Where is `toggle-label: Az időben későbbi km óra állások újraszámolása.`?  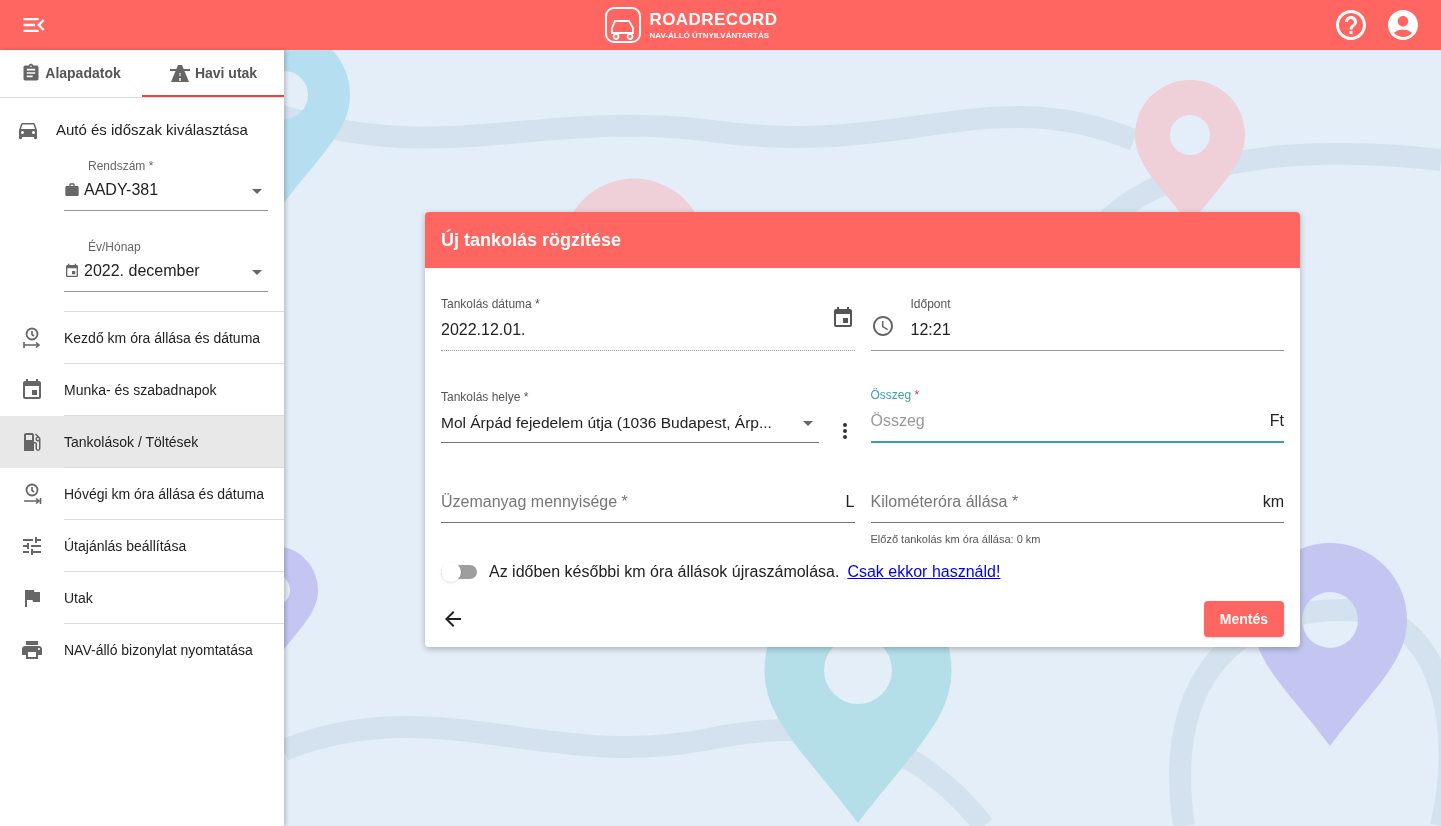
toggle-label: Az időben későbbi km óra állások újraszámolása. is located at coordinates (664, 571).